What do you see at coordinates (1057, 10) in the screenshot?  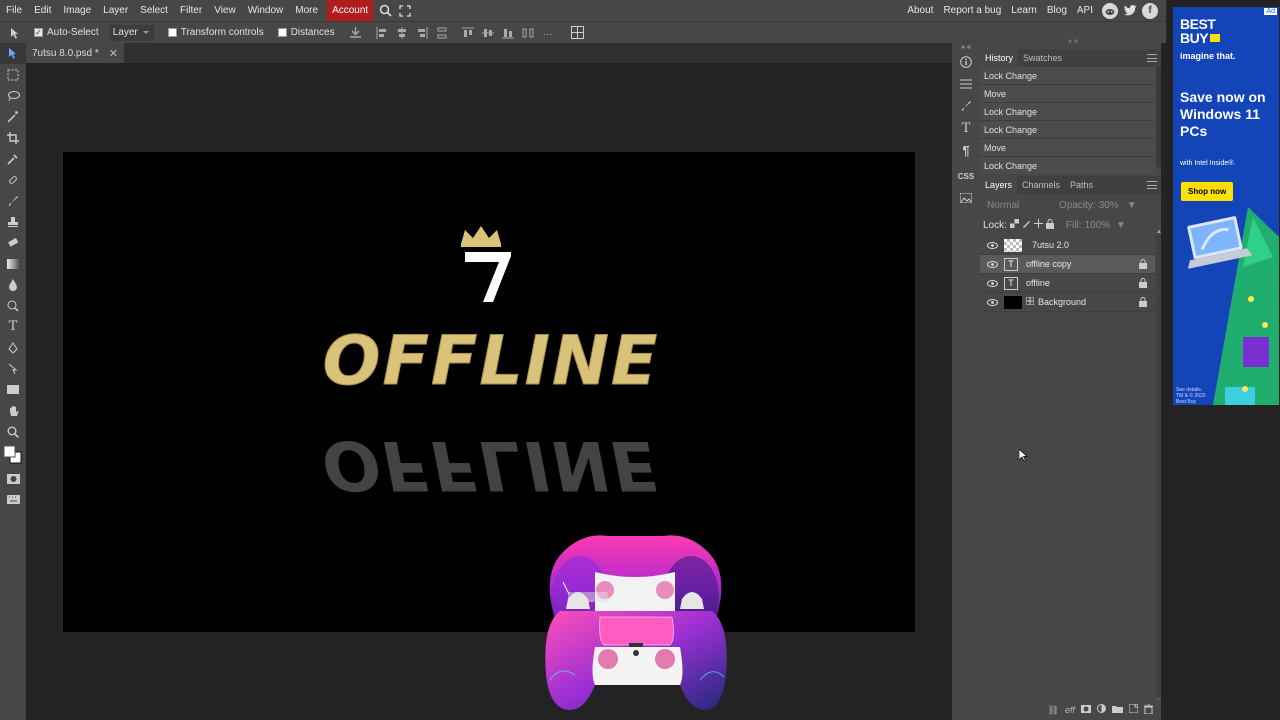 I see `link-blog: Blog` at bounding box center [1057, 10].